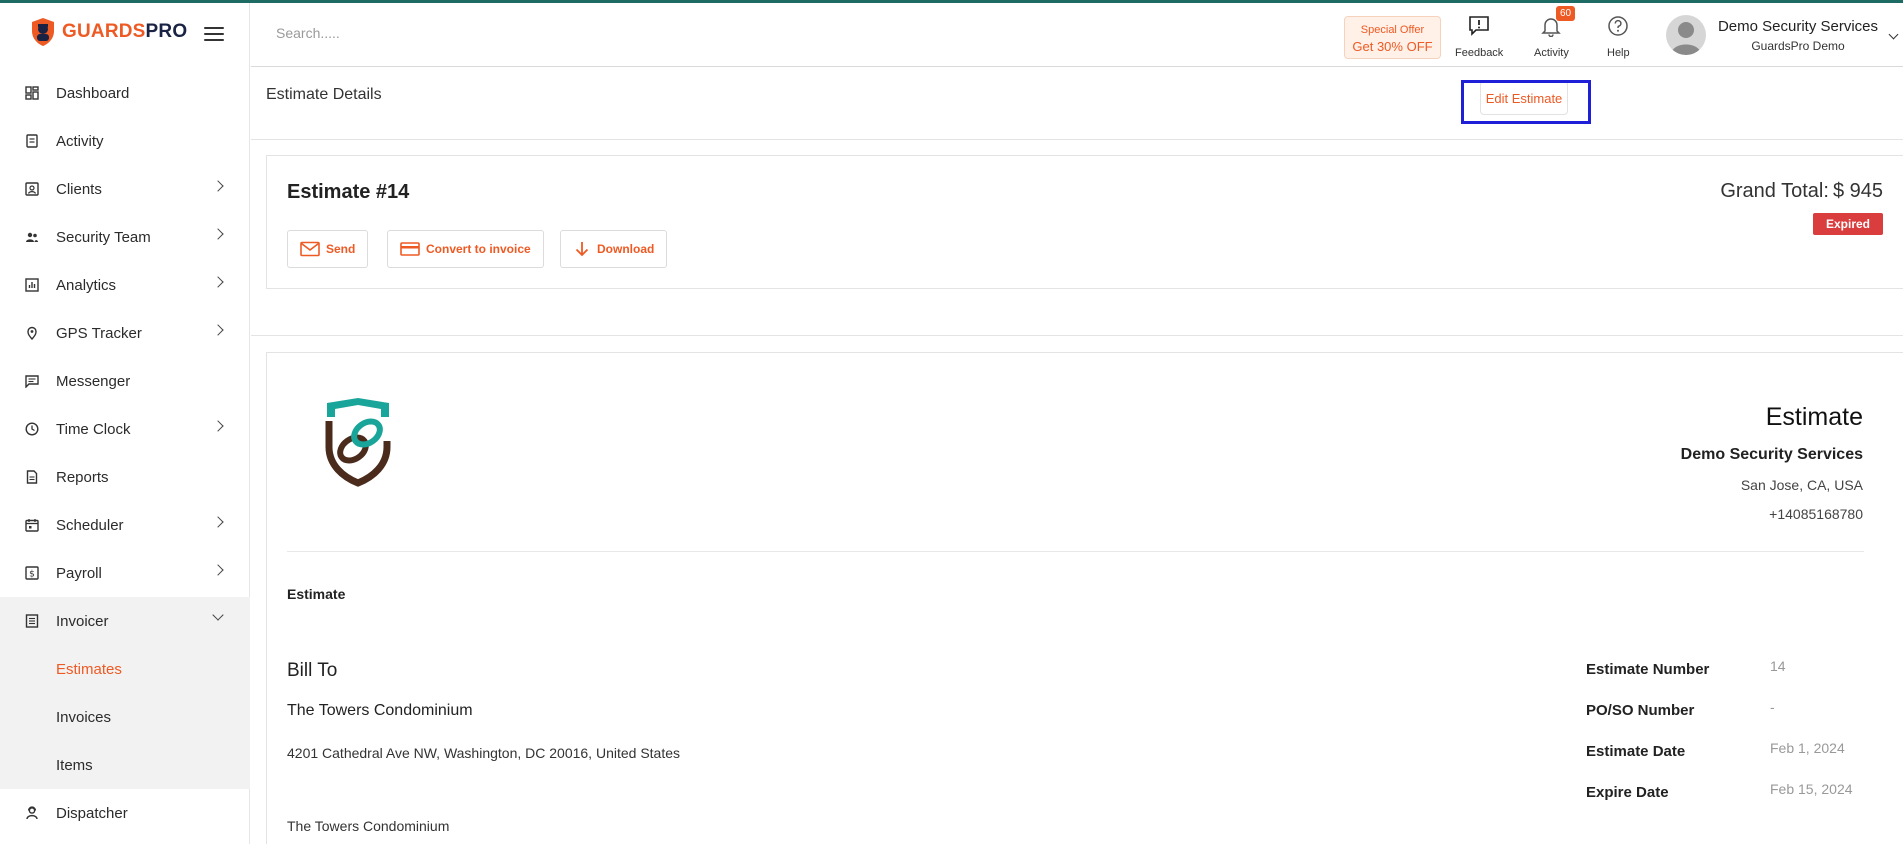 The height and width of the screenshot is (844, 1903). I want to click on activity-notifications-button: 60 Activity, so click(1555, 32).